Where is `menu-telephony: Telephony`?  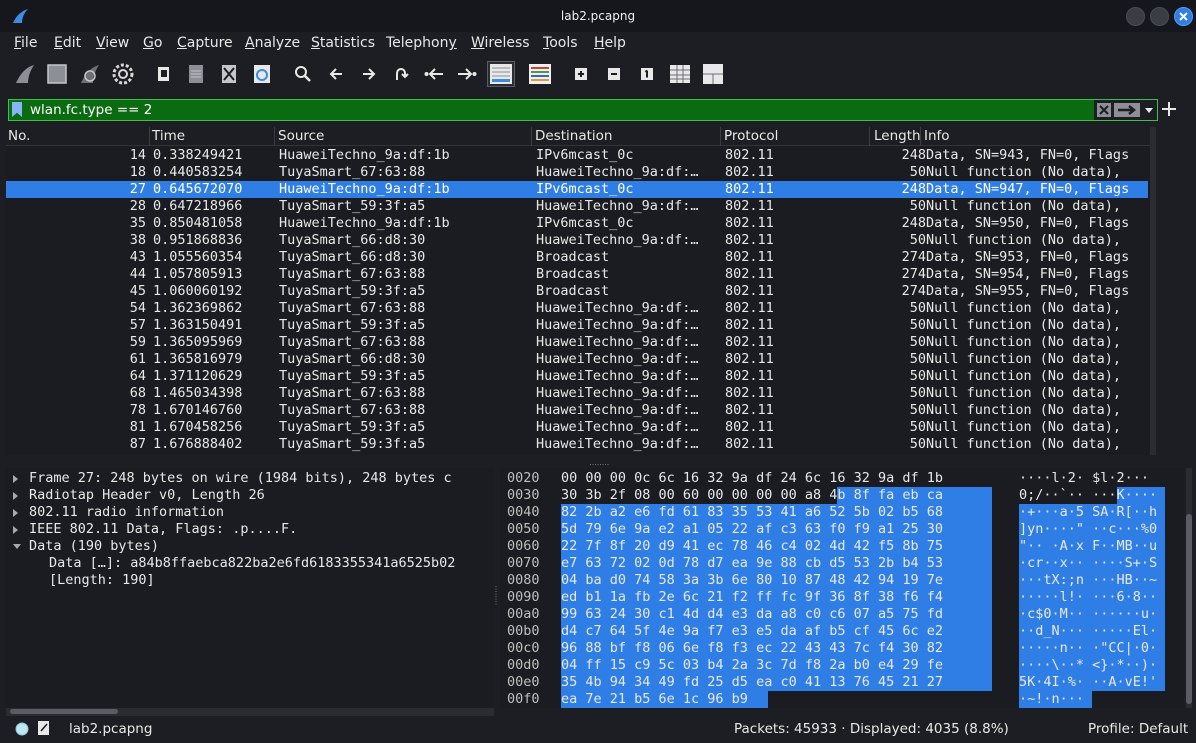
menu-telephony: Telephony is located at coordinates (421, 43).